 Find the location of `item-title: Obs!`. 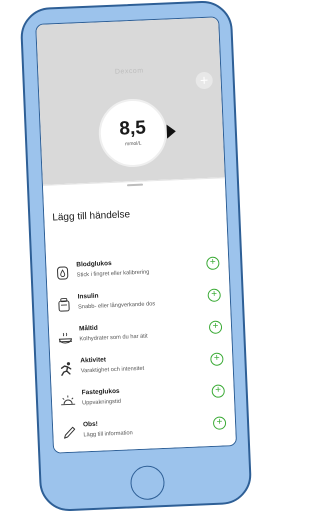

item-title: Obs! is located at coordinates (90, 424).